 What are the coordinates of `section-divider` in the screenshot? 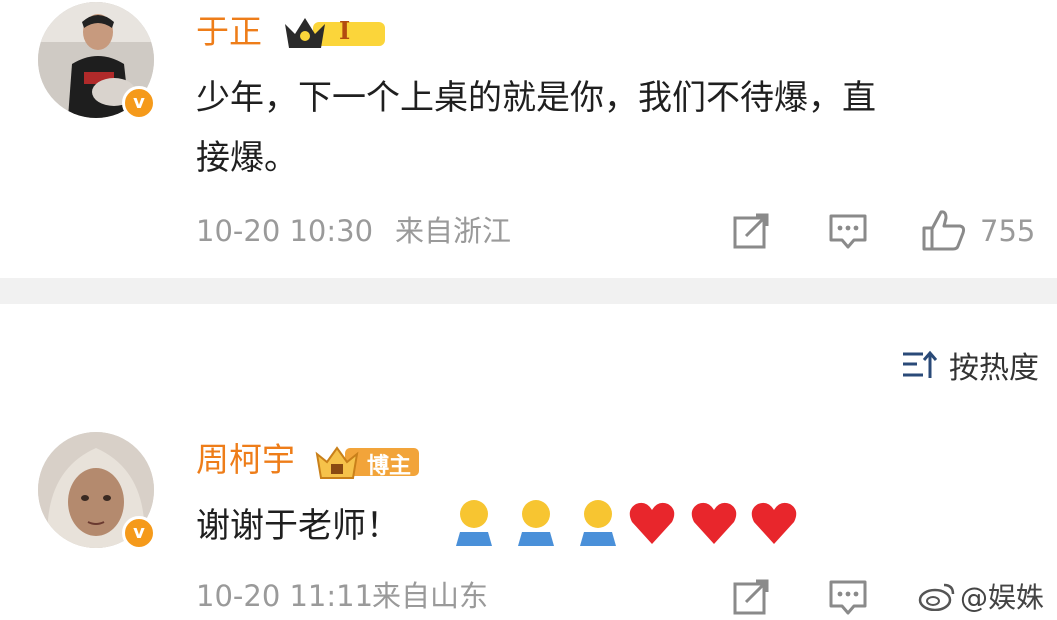 It's located at (528, 291).